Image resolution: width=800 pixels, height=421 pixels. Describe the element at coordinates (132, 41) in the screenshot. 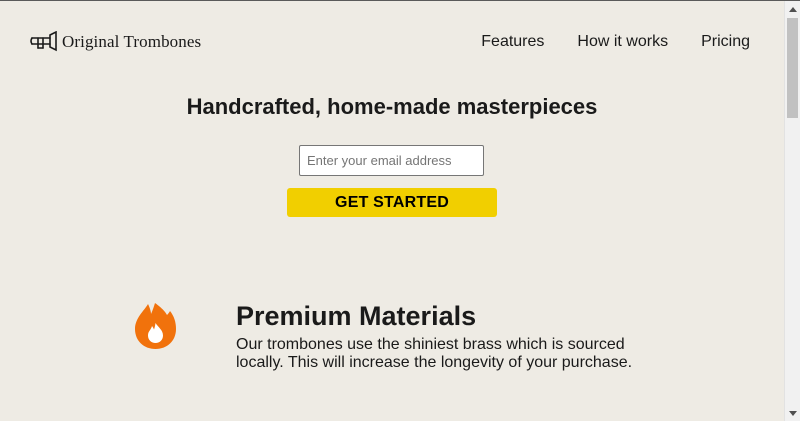

I see `brand-name: Original Trombones` at that location.